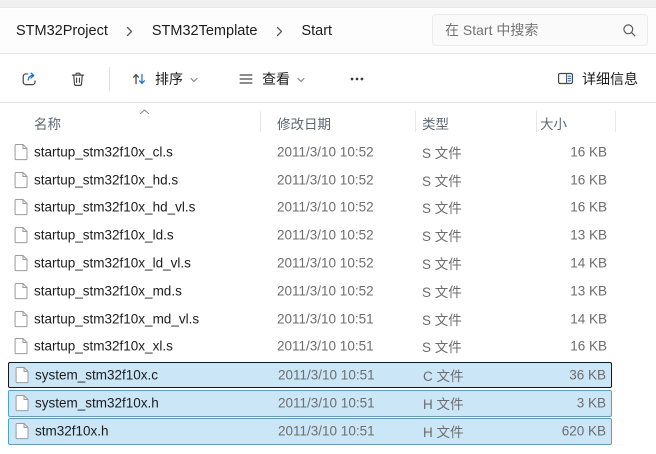  What do you see at coordinates (443, 377) in the screenshot?
I see `file-type: C 文件` at bounding box center [443, 377].